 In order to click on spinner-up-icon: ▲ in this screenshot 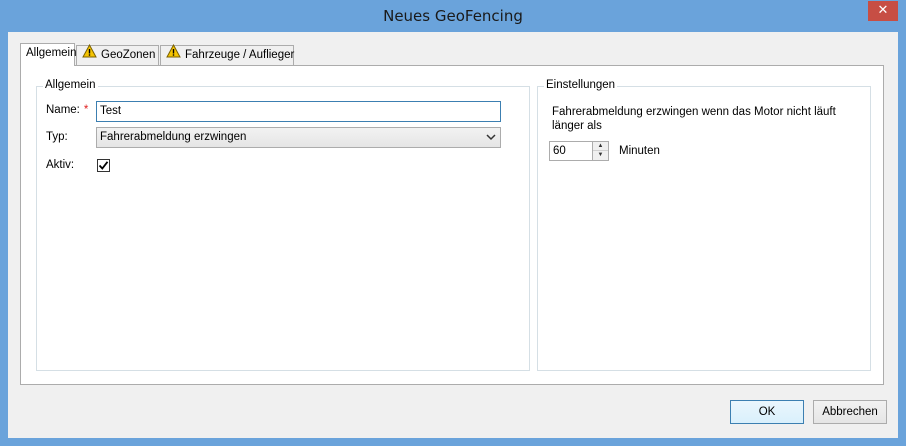, I will do `click(600, 146)`.